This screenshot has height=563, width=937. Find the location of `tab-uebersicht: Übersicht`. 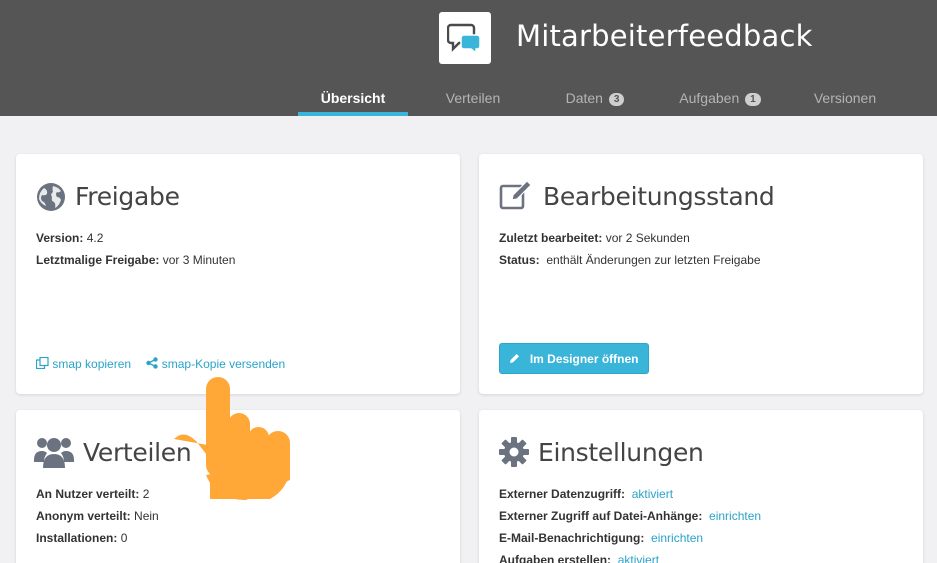

tab-uebersicht: Übersicht is located at coordinates (353, 98).